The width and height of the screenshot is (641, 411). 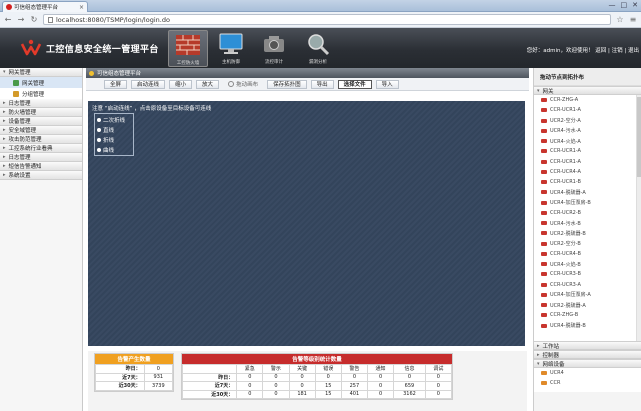 I want to click on module-vuln-analysis: 漏洞分析, so click(x=318, y=48).